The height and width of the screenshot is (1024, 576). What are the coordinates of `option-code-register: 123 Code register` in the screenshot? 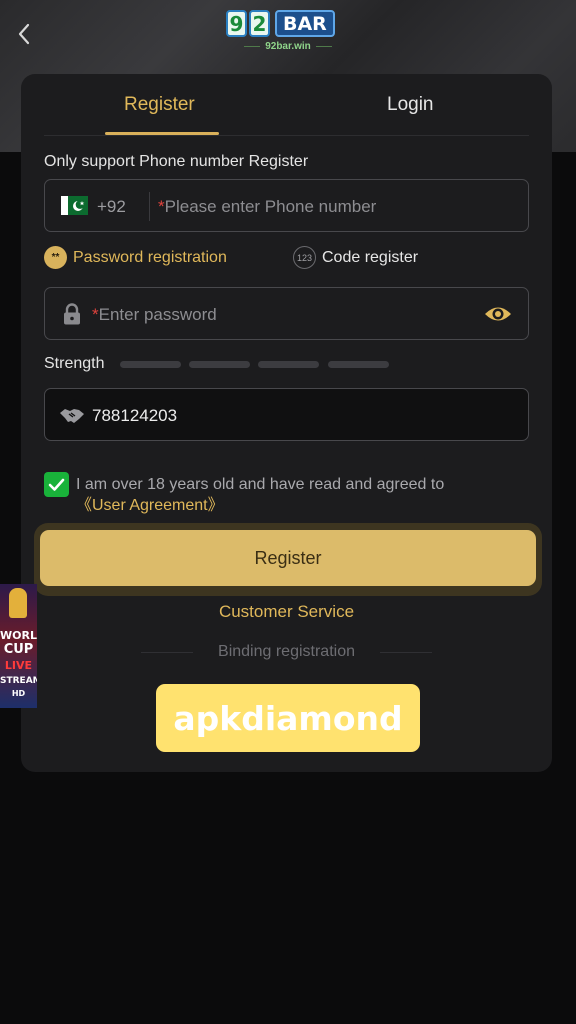 It's located at (355, 257).